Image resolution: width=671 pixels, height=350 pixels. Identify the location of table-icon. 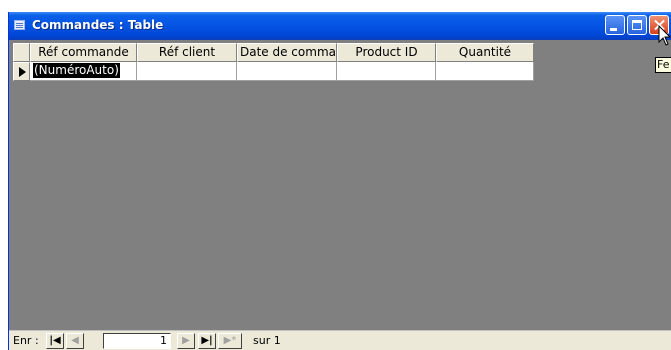
(19, 25).